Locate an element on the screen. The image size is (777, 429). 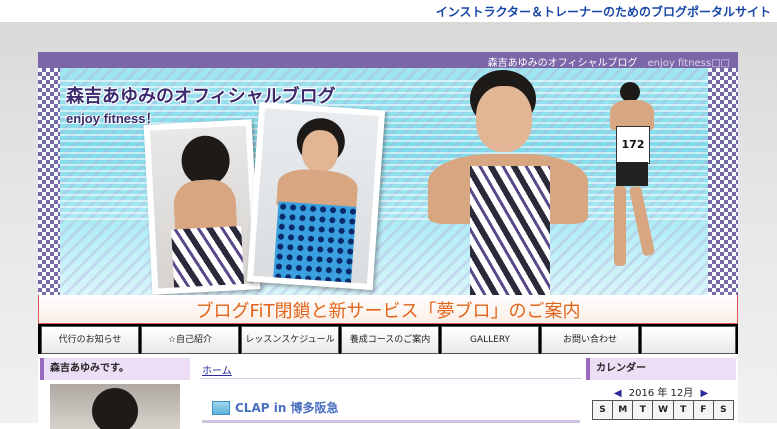
breadcrumb-divider is located at coordinates (391, 378).